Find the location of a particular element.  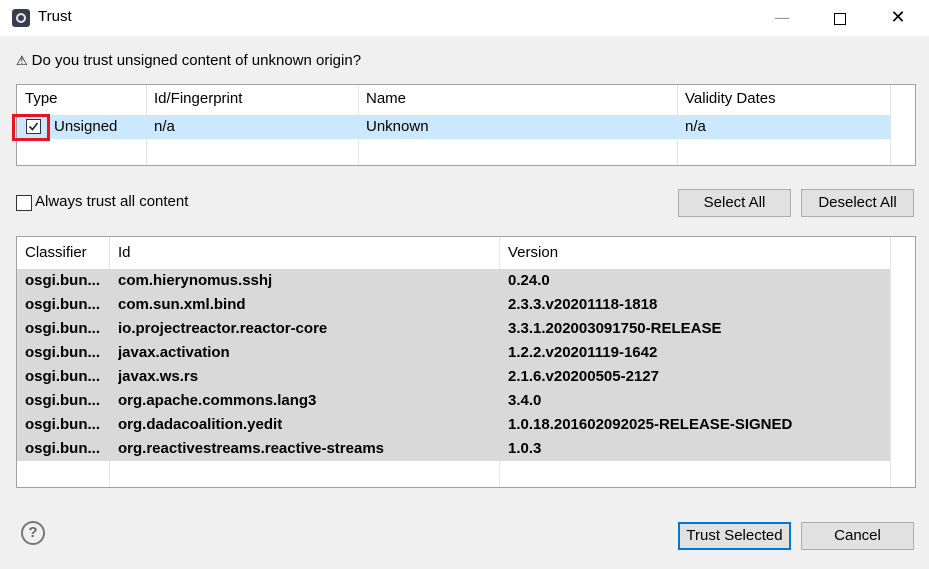

artifacts-header-row: Classifier Id Version is located at coordinates (453, 253).